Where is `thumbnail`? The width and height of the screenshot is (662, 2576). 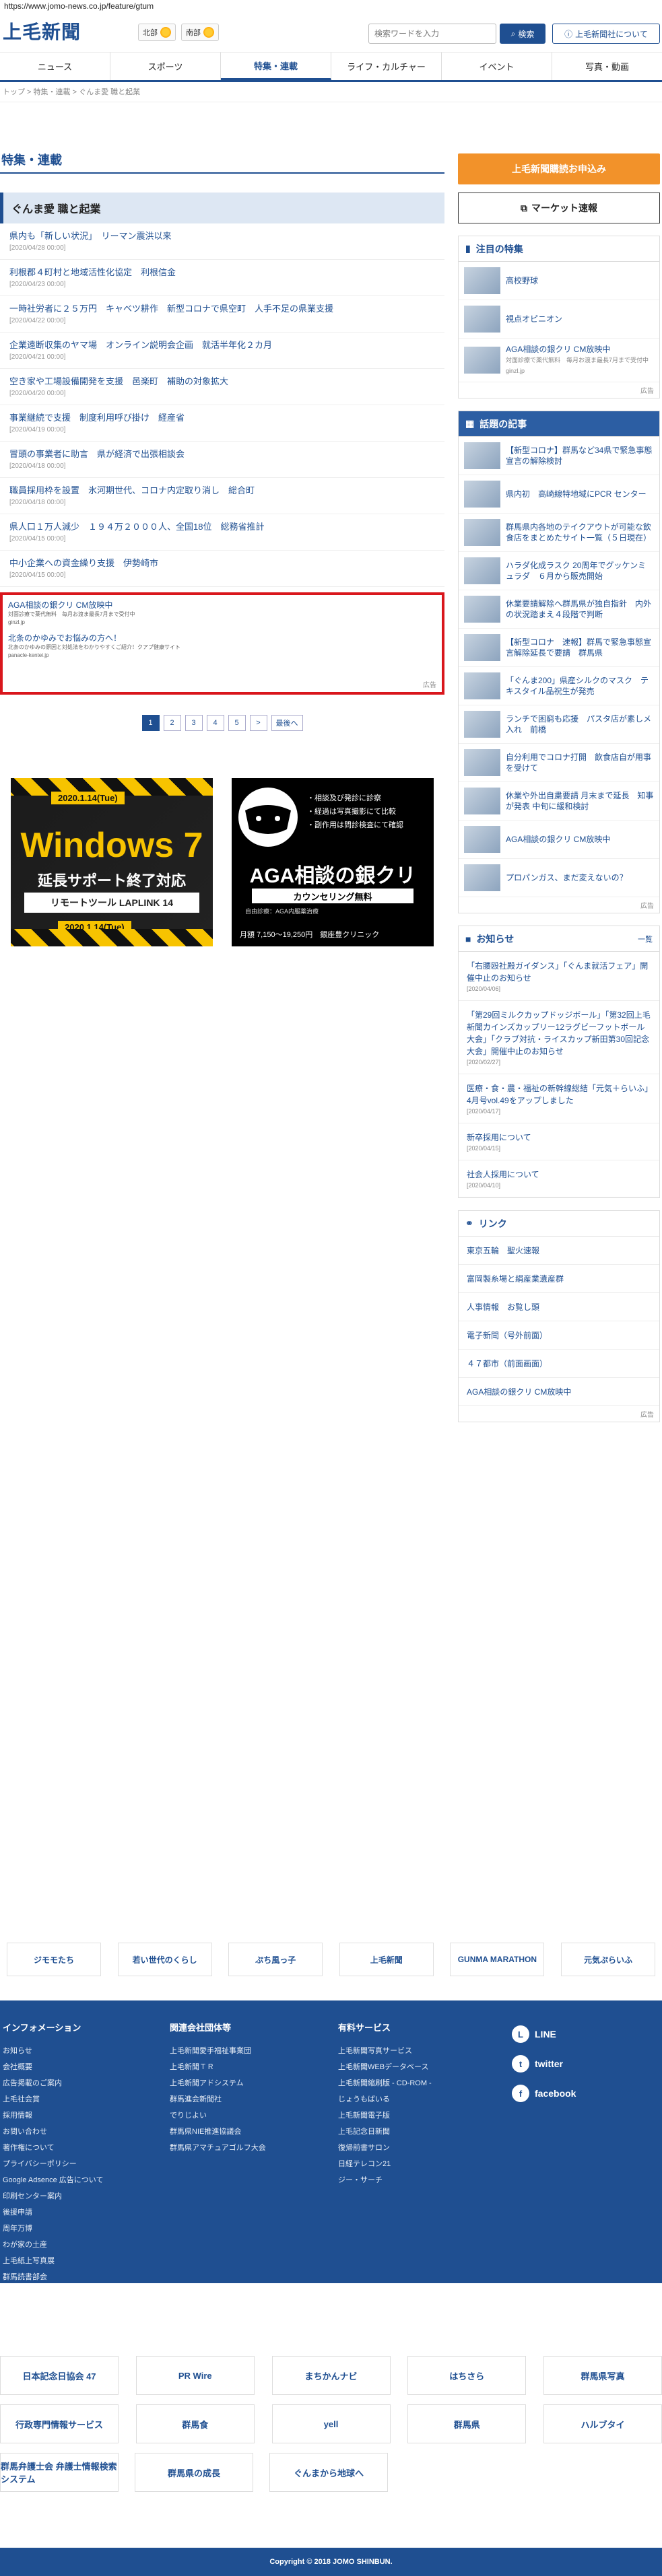
thumbnail is located at coordinates (482, 280).